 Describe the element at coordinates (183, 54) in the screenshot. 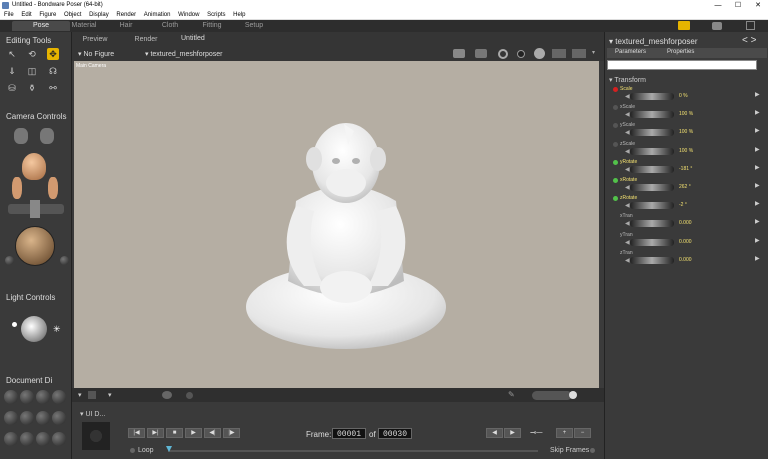

I see `prop-dropdown: ▾ textured_meshforposer` at that location.